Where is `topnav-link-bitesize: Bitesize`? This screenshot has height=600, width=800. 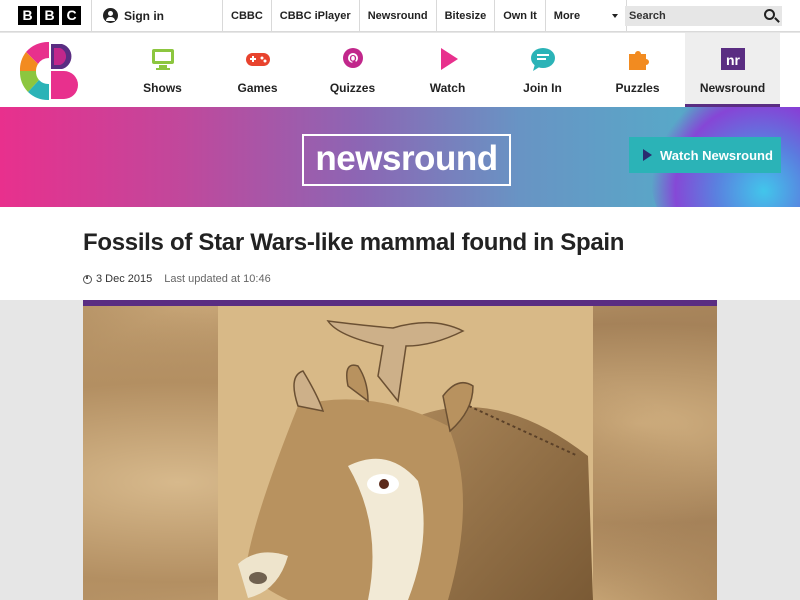 topnav-link-bitesize: Bitesize is located at coordinates (465, 16).